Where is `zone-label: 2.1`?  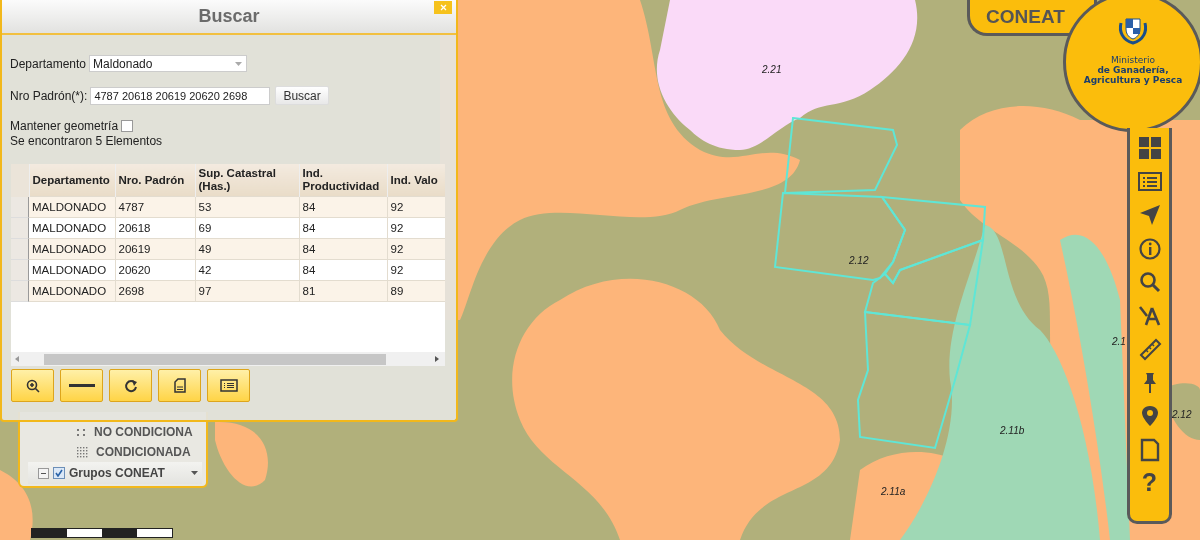 zone-label: 2.1 is located at coordinates (1119, 341).